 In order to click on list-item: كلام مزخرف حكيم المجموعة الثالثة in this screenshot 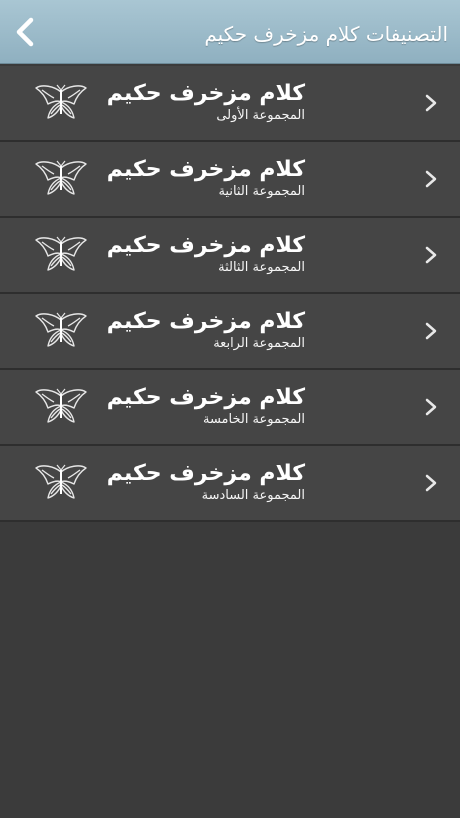, I will do `click(230, 256)`.